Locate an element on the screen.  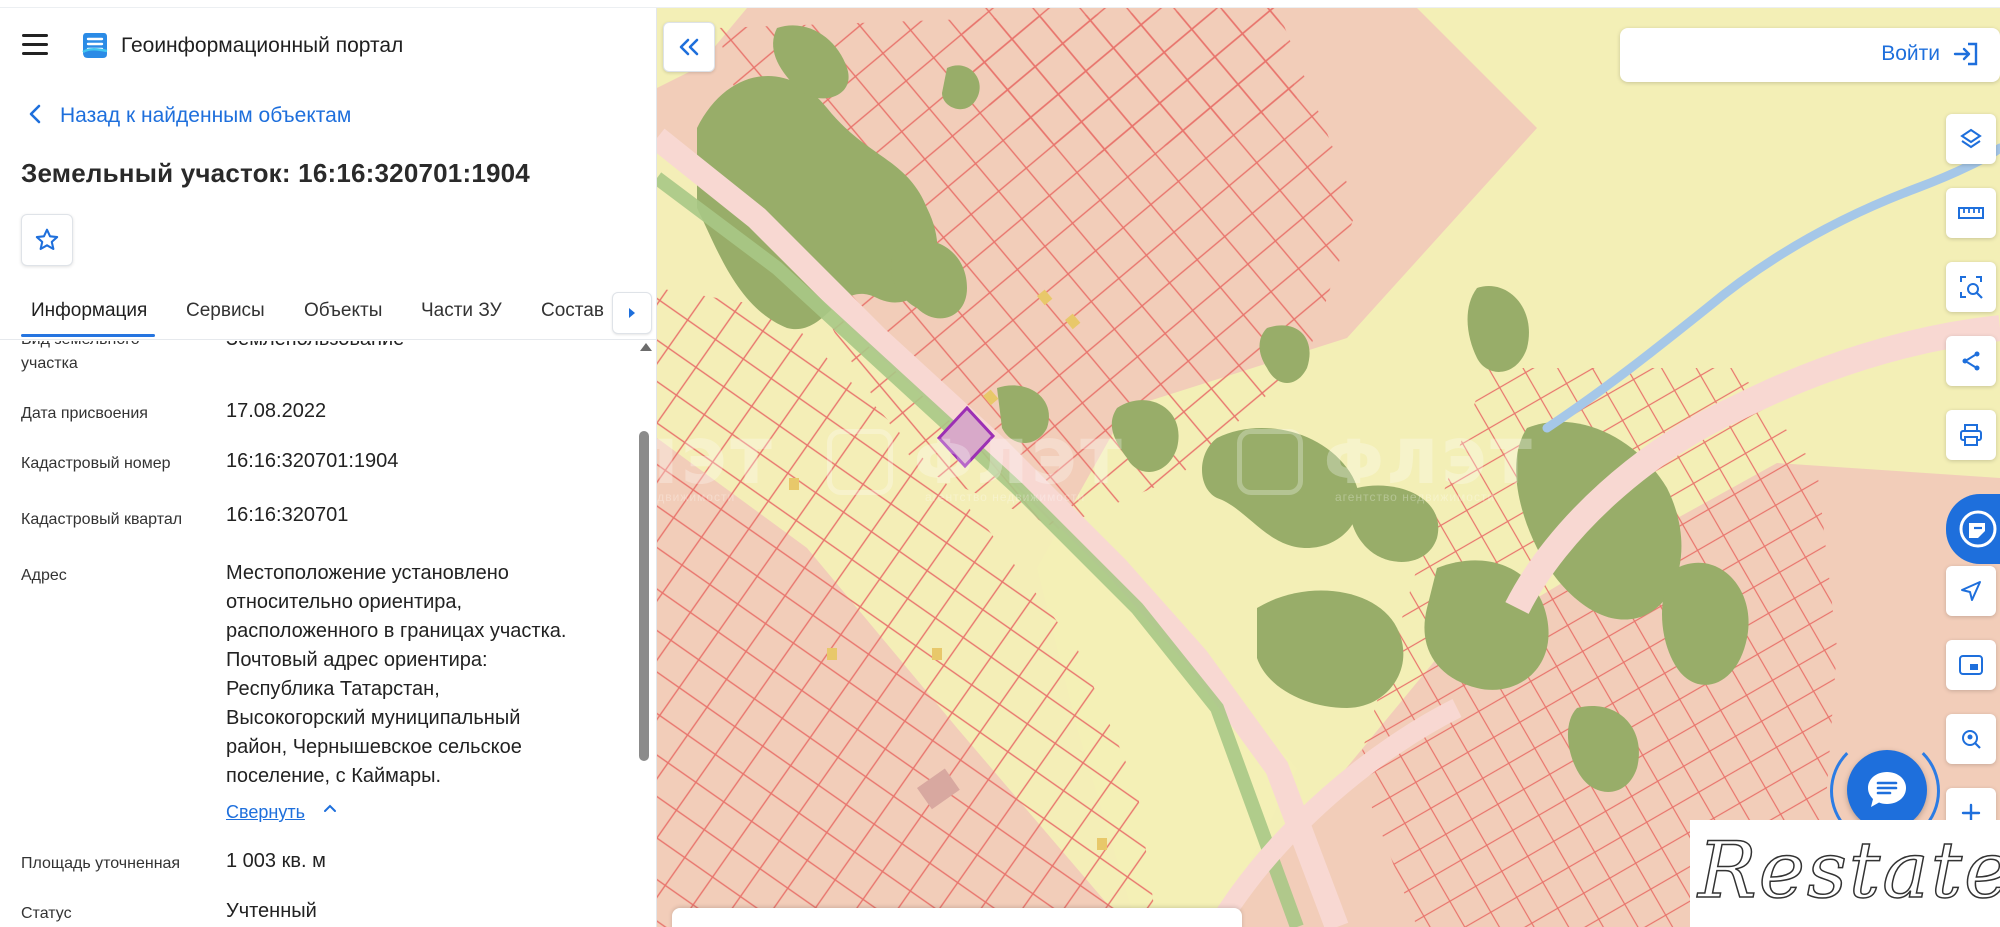
field-value-quarter: 16:16:320701 is located at coordinates (287, 515).